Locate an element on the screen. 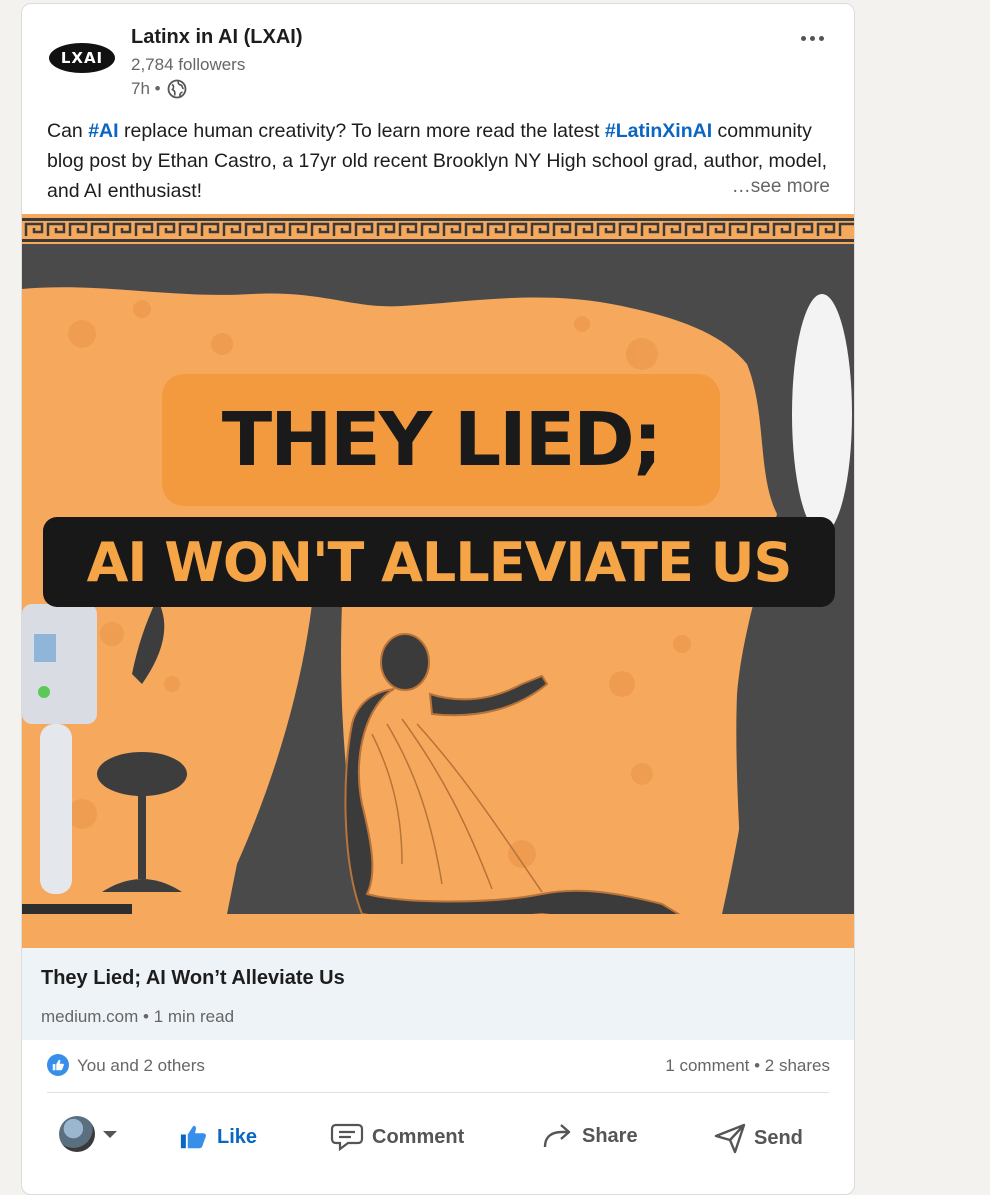 The height and width of the screenshot is (1195, 990). share-button: Share is located at coordinates (590, 1136).